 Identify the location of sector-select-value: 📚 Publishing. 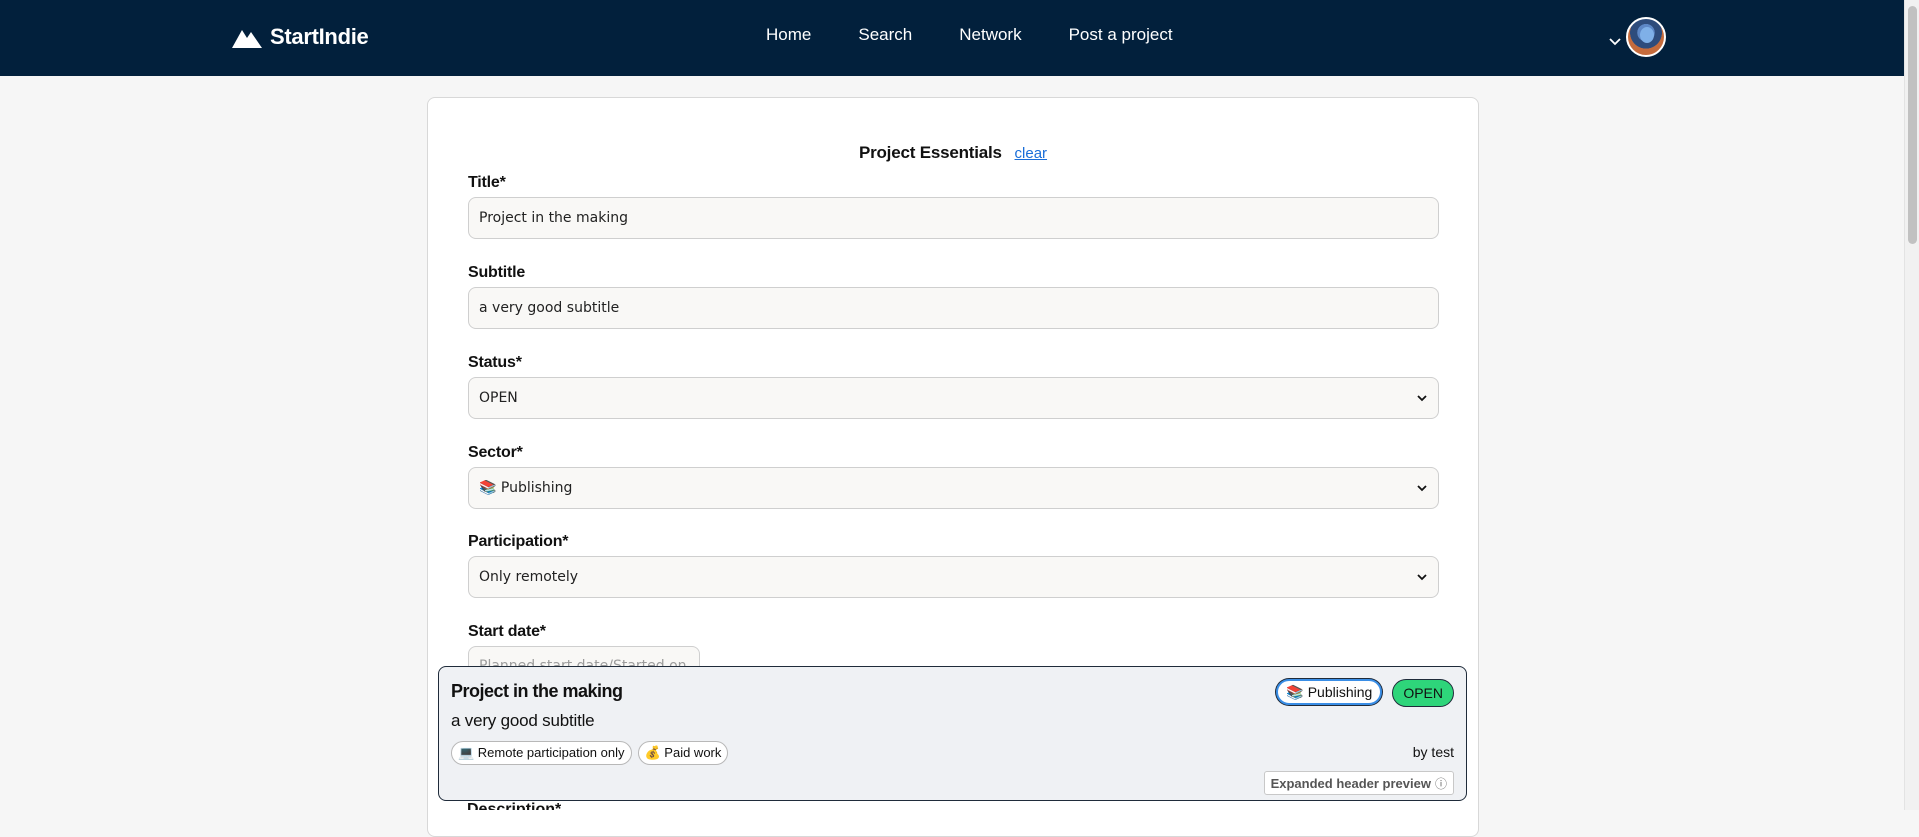
(526, 488).